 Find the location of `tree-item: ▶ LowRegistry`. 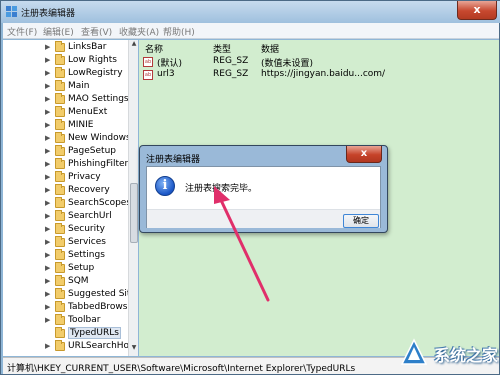

tree-item: ▶ LowRegistry is located at coordinates (66, 74).